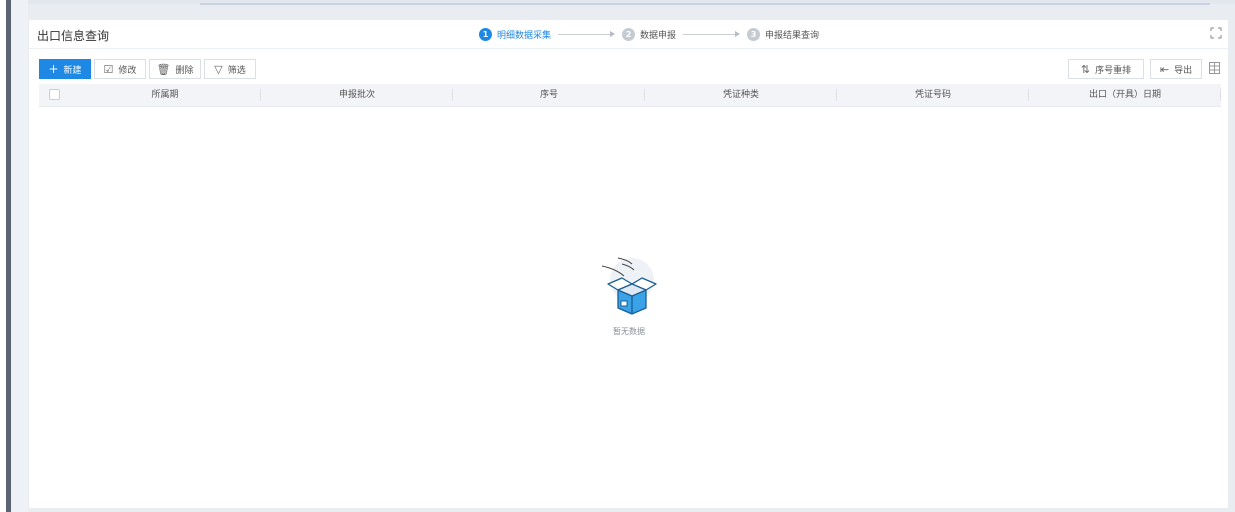  I want to click on select-all-cell, so click(54, 95).